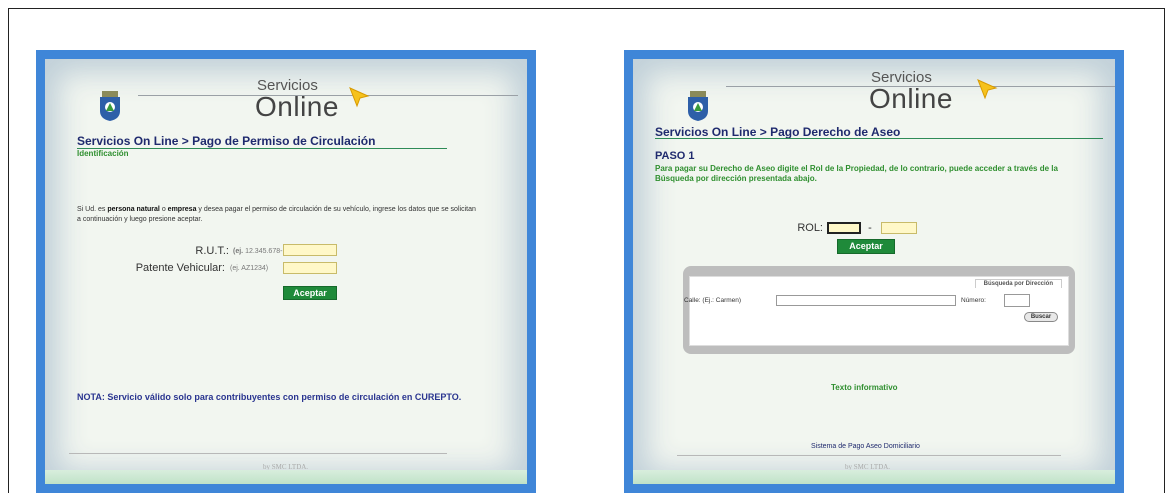  I want to click on rol-label: ROL:, so click(810, 228).